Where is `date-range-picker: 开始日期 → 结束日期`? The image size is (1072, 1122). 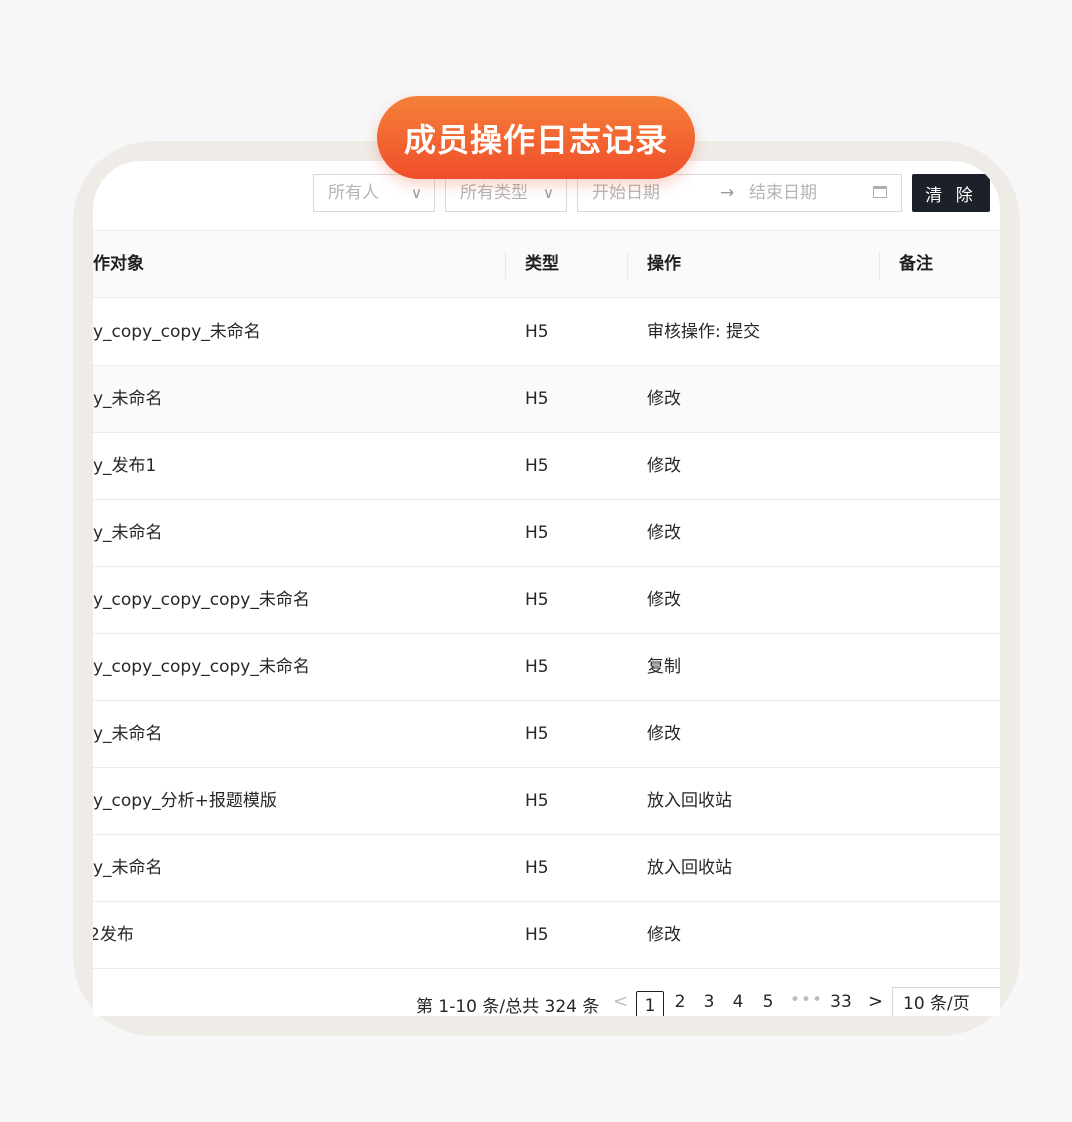 date-range-picker: 开始日期 → 结束日期 is located at coordinates (739, 193).